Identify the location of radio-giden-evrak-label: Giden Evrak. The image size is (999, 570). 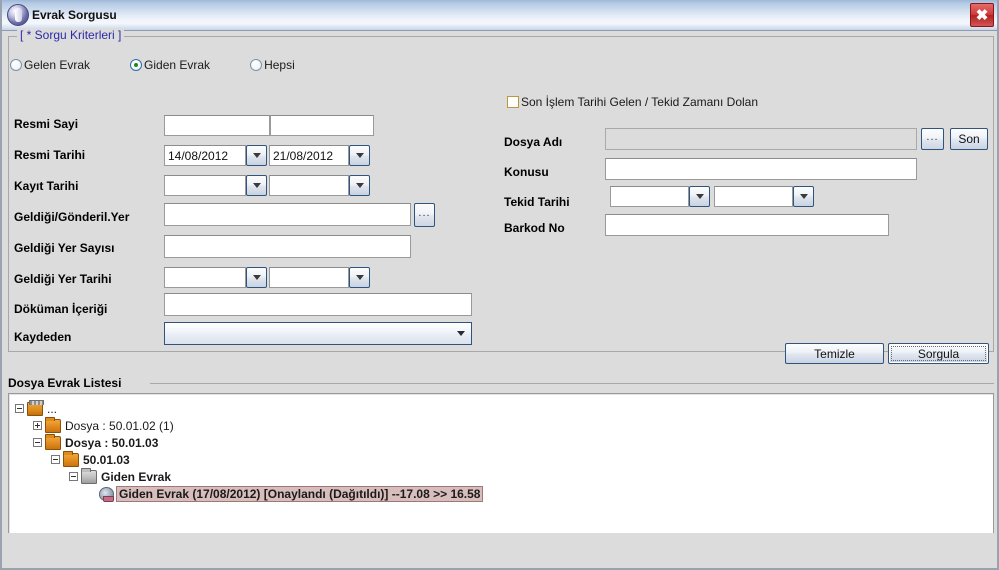
(177, 65).